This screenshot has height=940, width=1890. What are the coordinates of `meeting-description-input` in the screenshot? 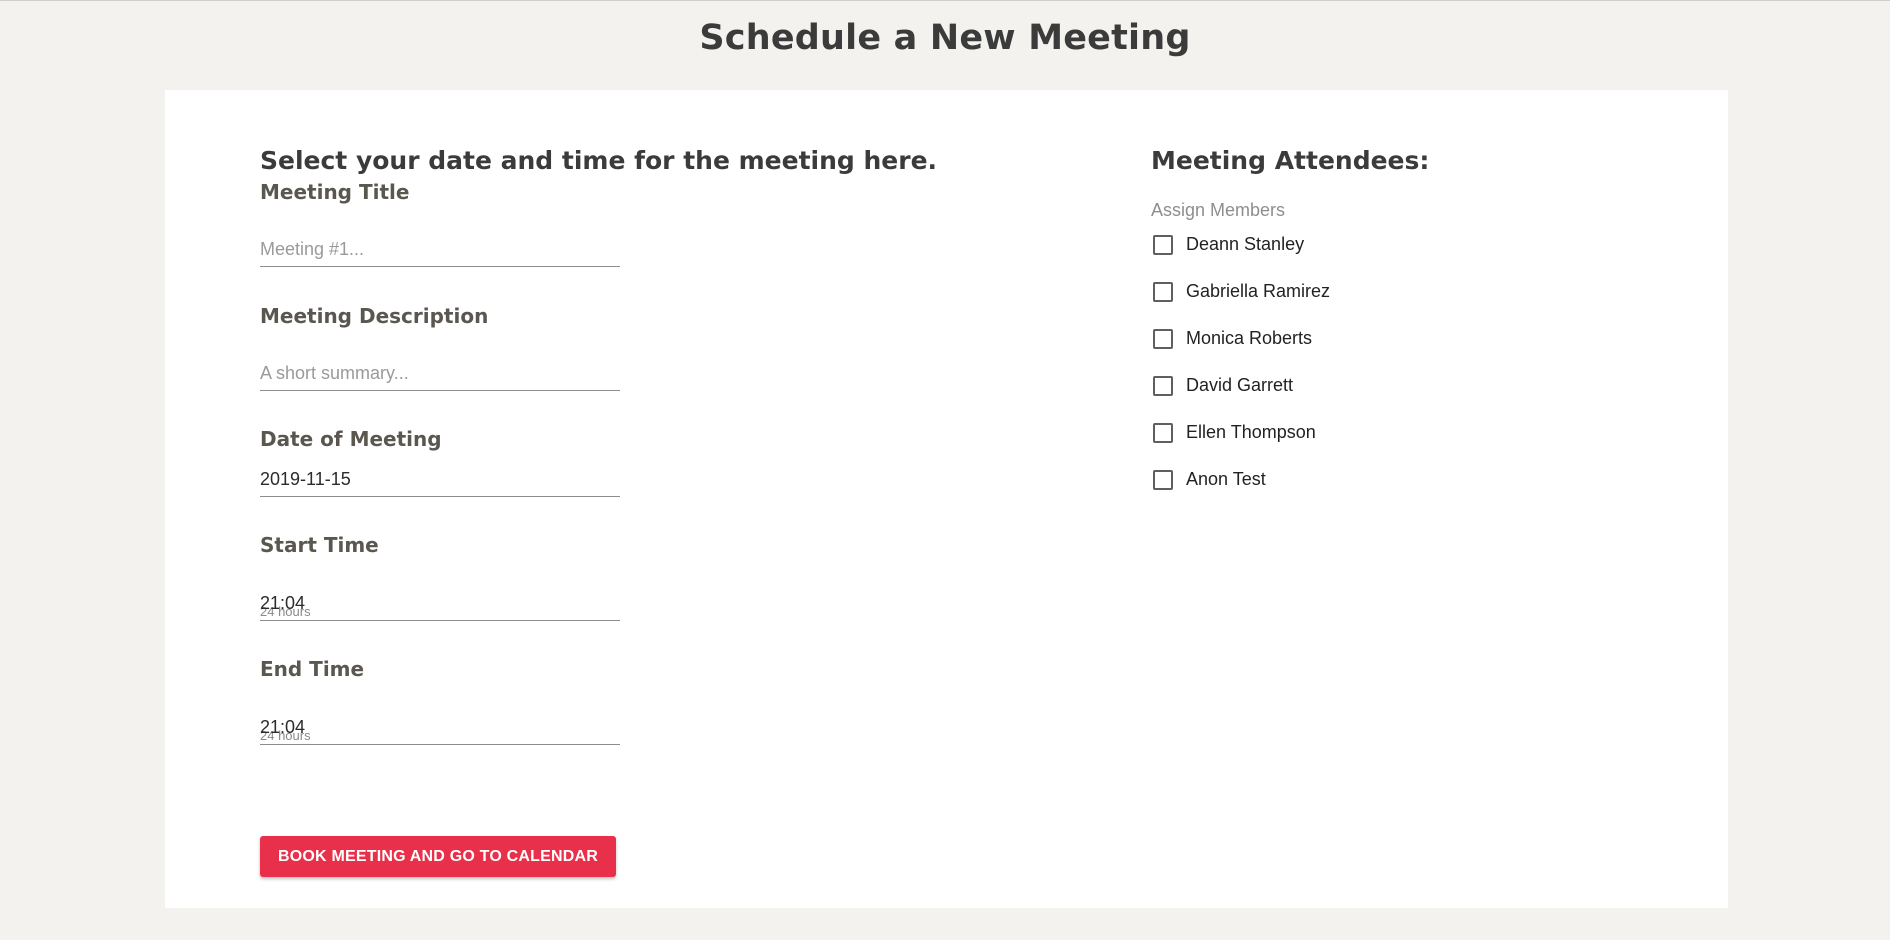 It's located at (440, 376).